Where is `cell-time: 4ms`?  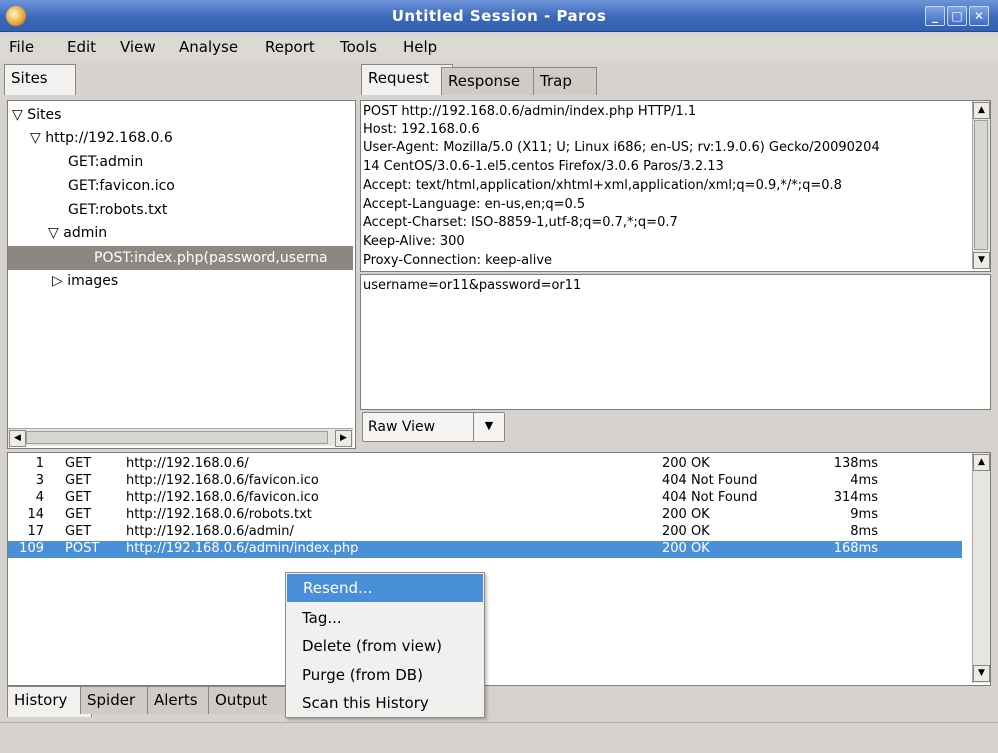 cell-time: 4ms is located at coordinates (864, 480).